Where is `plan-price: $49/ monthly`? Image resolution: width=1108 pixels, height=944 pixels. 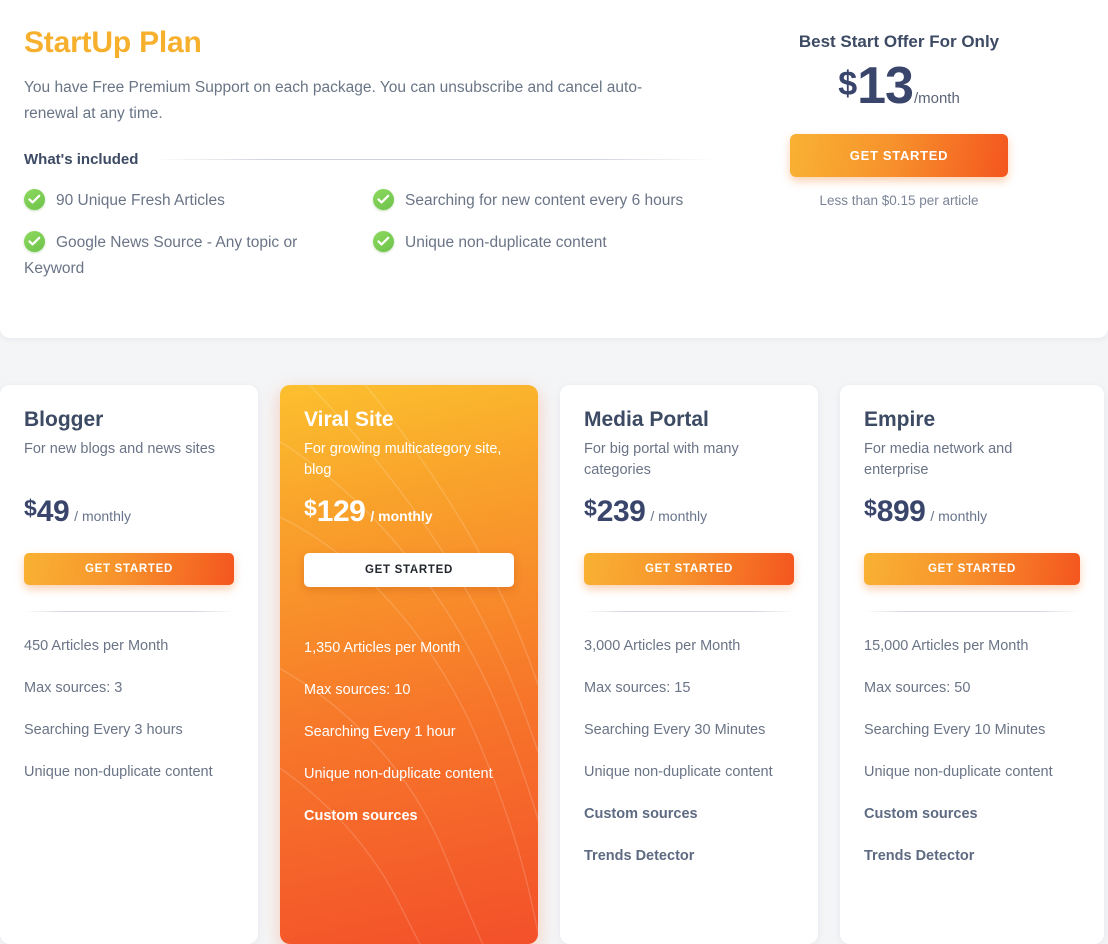 plan-price: $49/ monthly is located at coordinates (129, 512).